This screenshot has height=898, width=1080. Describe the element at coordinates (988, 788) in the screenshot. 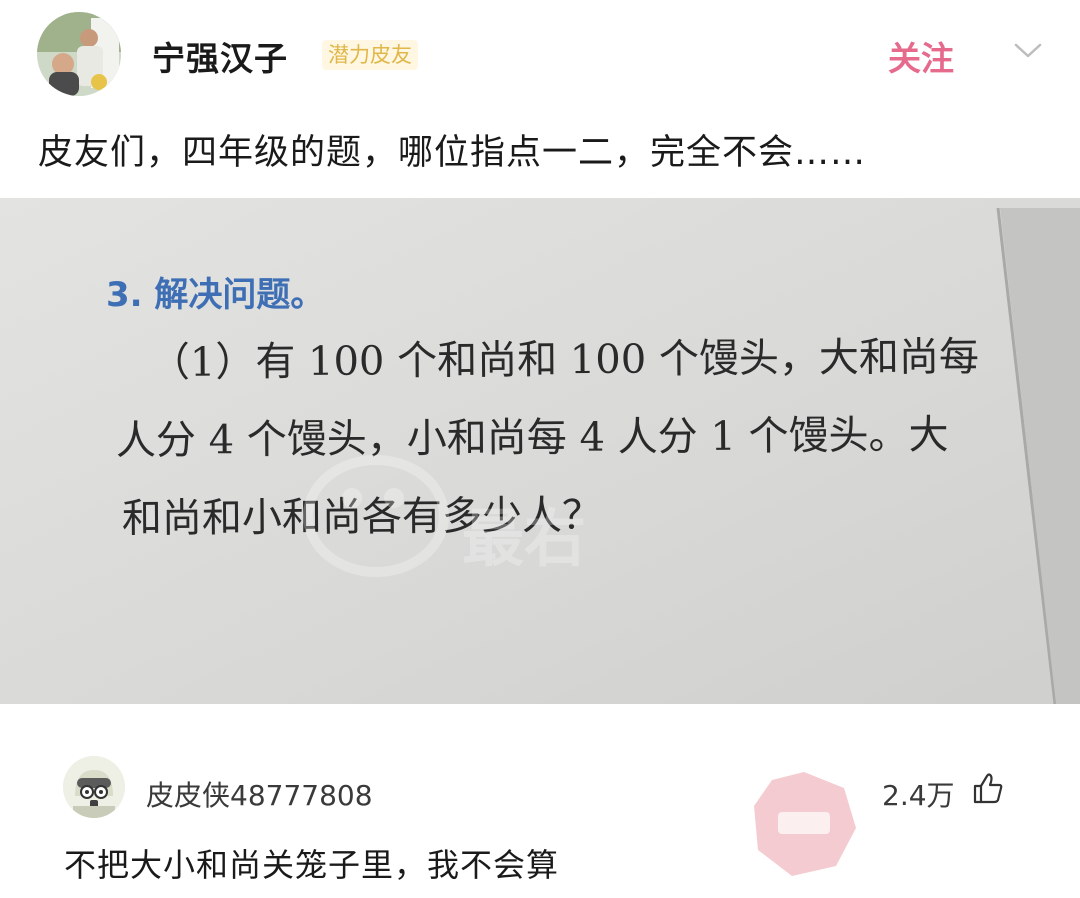

I see `thumbs-up-icon` at that location.